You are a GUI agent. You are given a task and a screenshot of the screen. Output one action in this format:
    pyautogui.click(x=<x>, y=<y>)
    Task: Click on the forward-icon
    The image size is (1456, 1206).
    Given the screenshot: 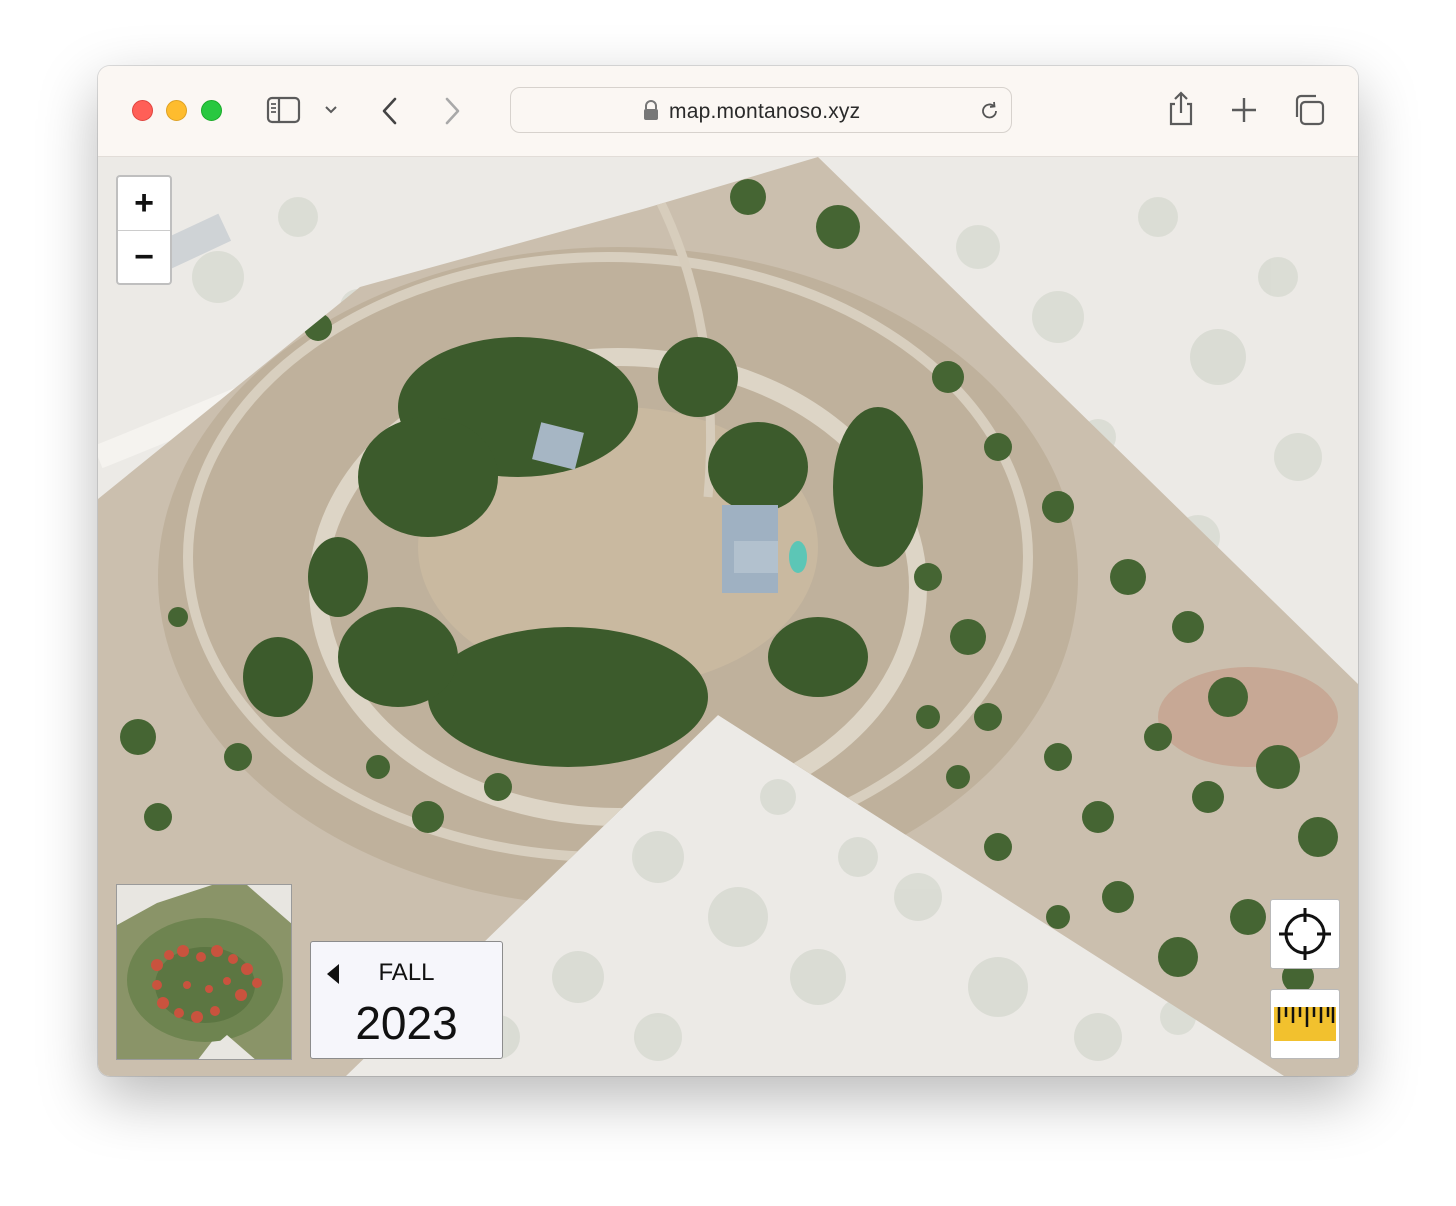 What is the action you would take?
    pyautogui.click(x=452, y=111)
    